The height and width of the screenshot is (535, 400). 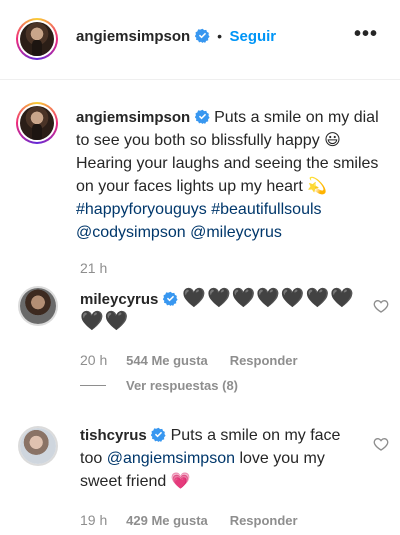 I want to click on caption-username: angiemsimpson, so click(x=133, y=117).